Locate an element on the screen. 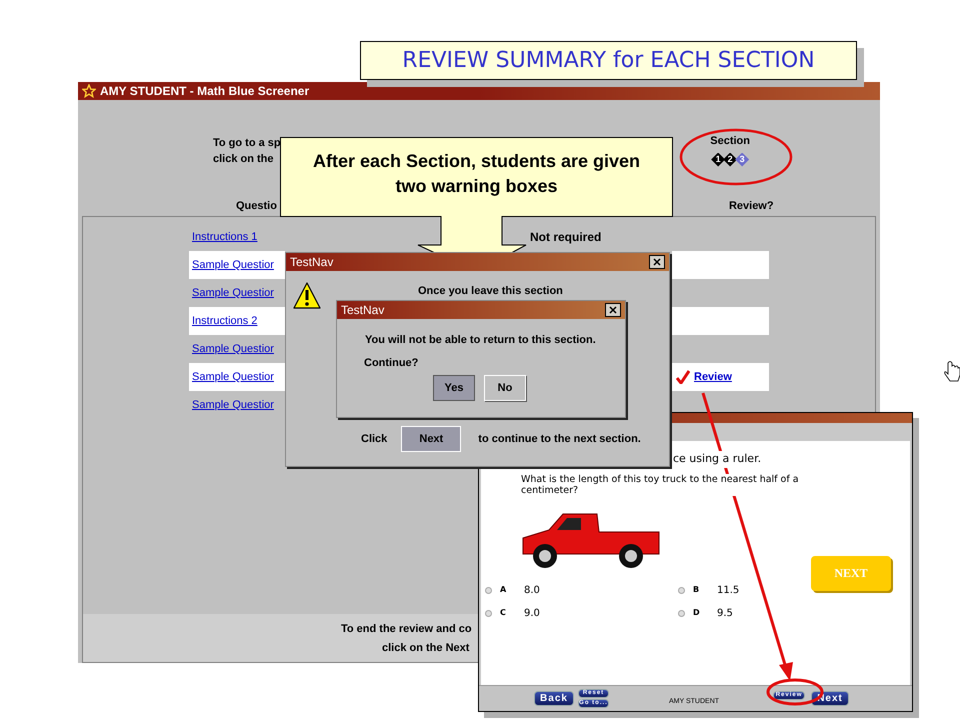 This screenshot has width=960, height=720. instruction-text: click on the is located at coordinates (244, 159).